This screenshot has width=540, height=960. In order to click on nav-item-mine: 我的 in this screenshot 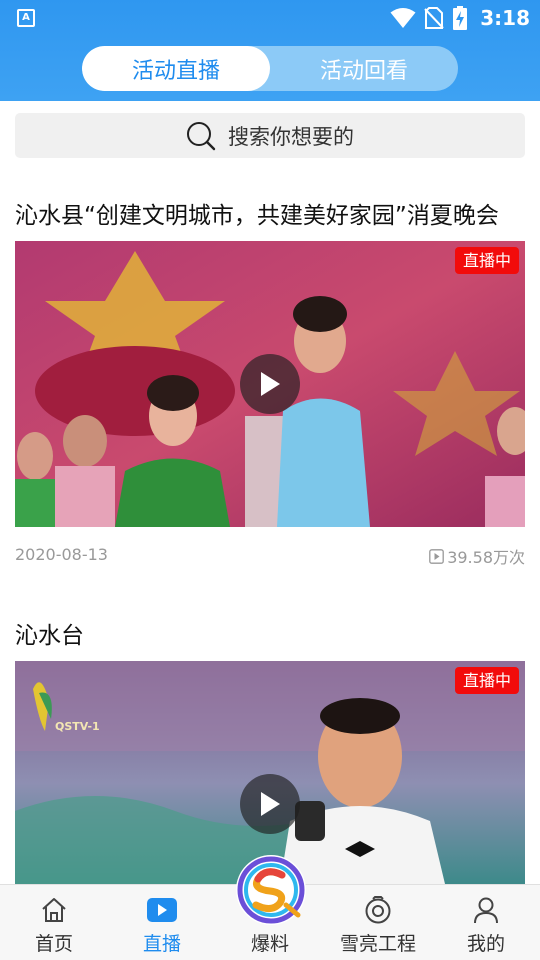, I will do `click(486, 922)`.